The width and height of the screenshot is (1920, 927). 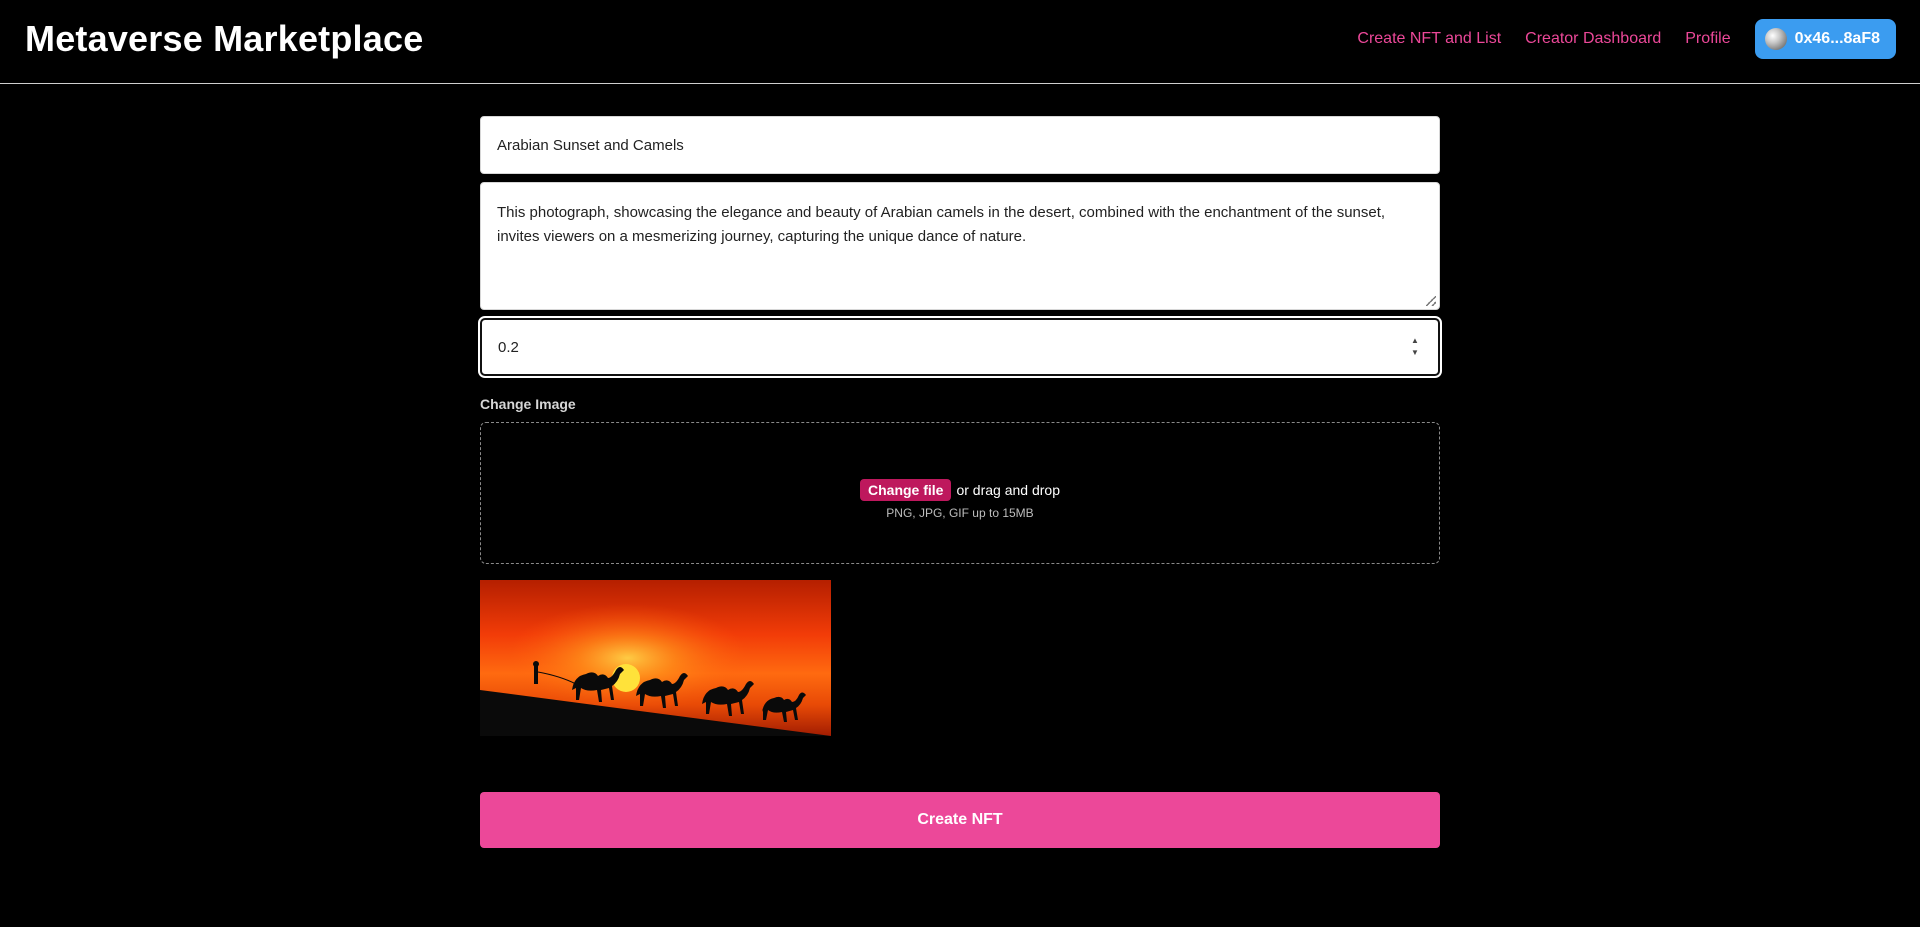 What do you see at coordinates (655, 658) in the screenshot?
I see `nft-image-preview` at bounding box center [655, 658].